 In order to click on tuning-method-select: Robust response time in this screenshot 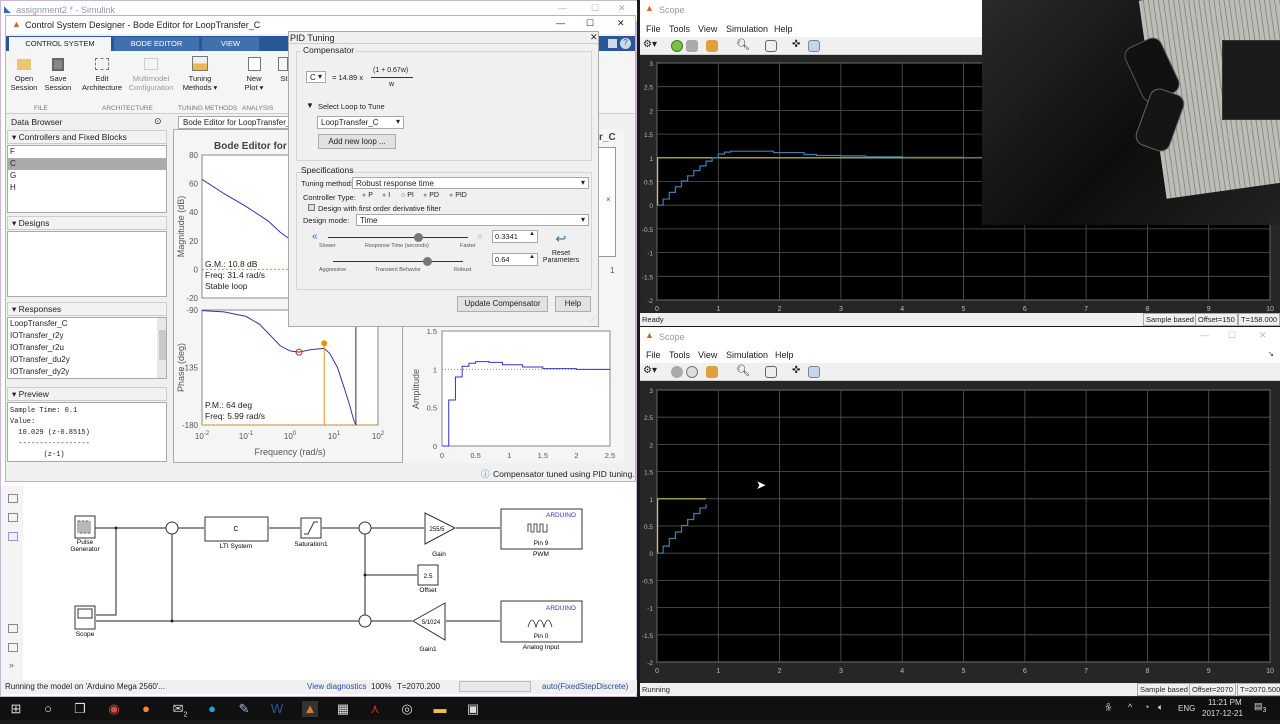, I will do `click(470, 183)`.